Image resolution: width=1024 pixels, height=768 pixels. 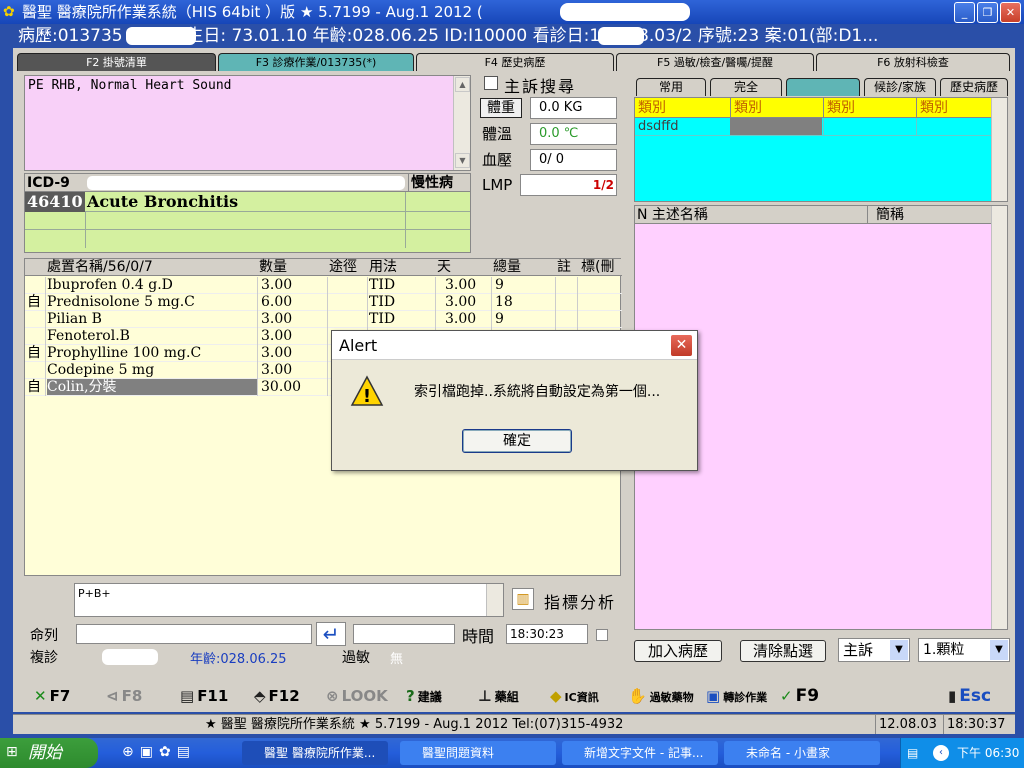 What do you see at coordinates (678, 651) in the screenshot?
I see `add-to-record-button: 加入病歷` at bounding box center [678, 651].